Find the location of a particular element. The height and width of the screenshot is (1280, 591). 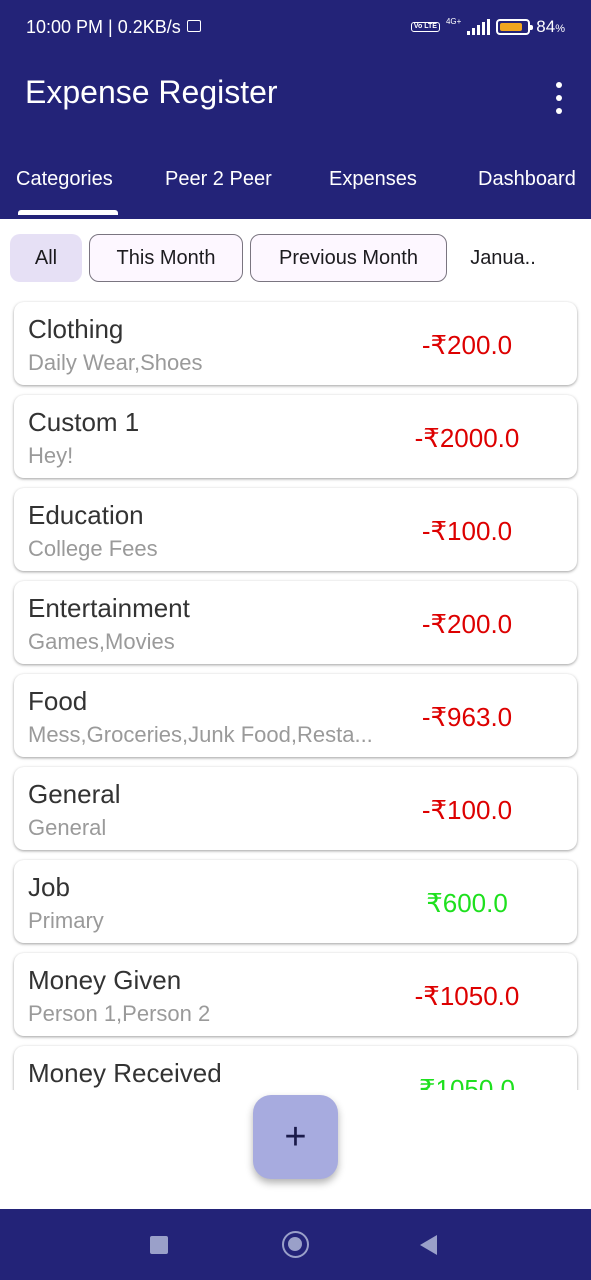

category-card-job: Job Primary ₹600.0 is located at coordinates (295, 901).